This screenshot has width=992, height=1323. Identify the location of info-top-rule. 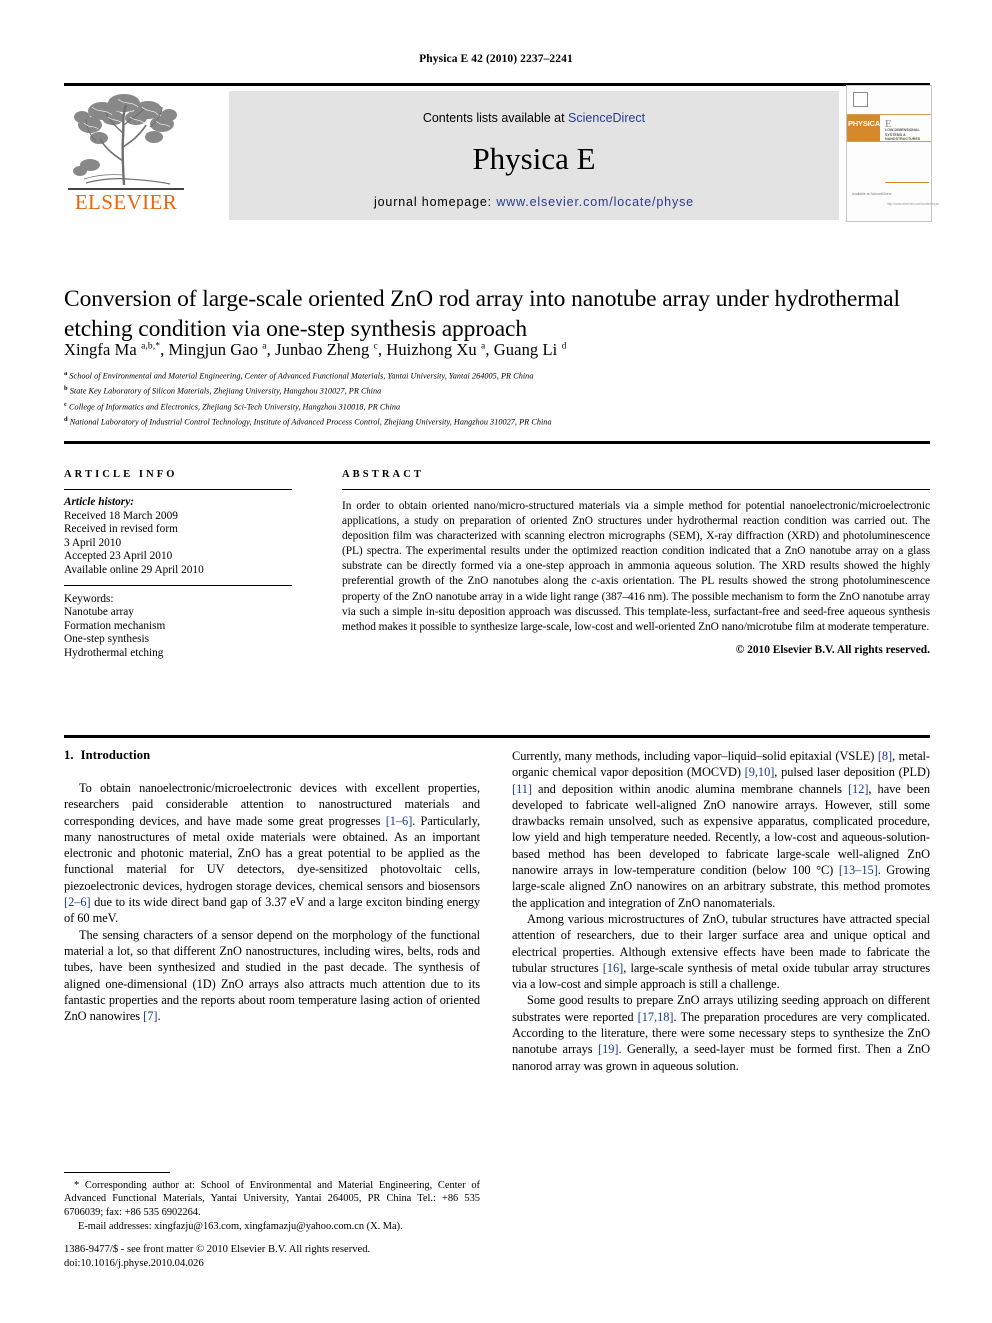
(497, 442).